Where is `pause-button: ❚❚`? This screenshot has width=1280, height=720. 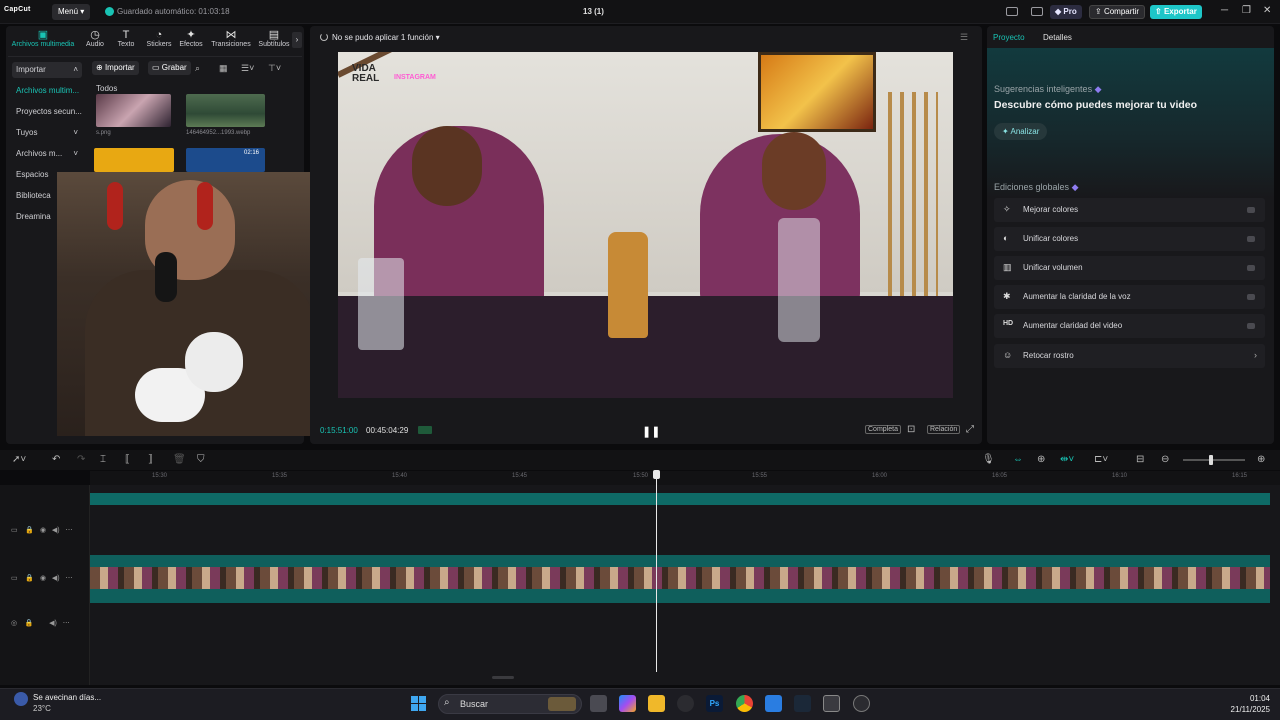
pause-button: ❚❚ is located at coordinates (651, 431).